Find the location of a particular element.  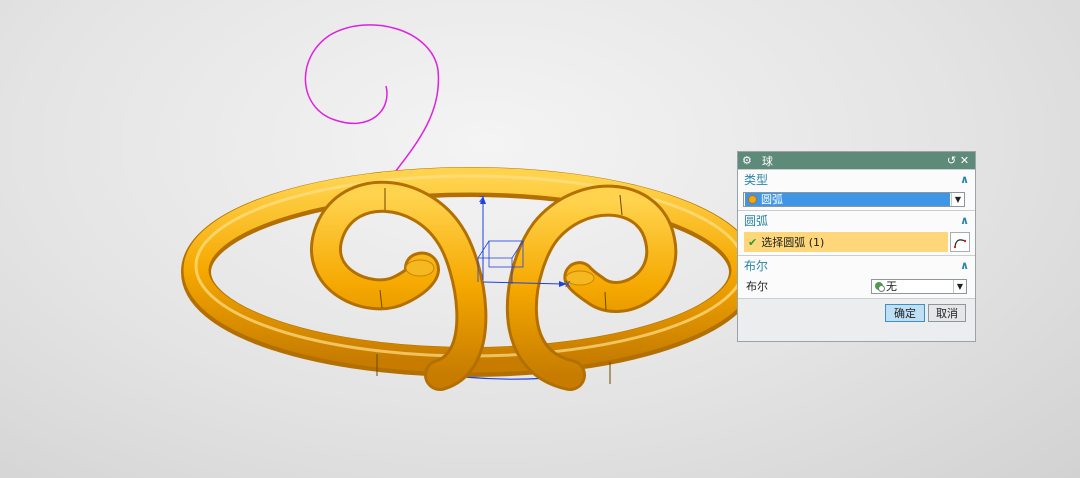

type-section: 类型 ∧ 圆弧 ▼ is located at coordinates (856, 189).